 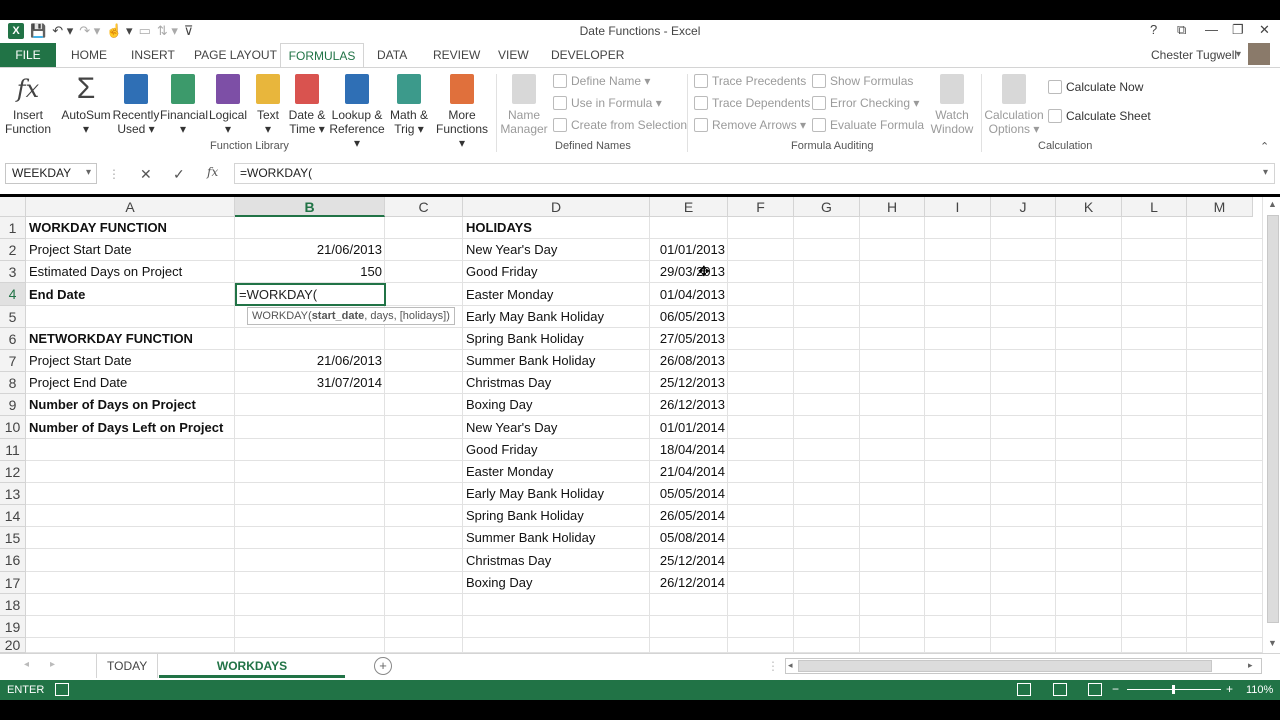 What do you see at coordinates (13, 560) in the screenshot?
I see `row-header-16: 16` at bounding box center [13, 560].